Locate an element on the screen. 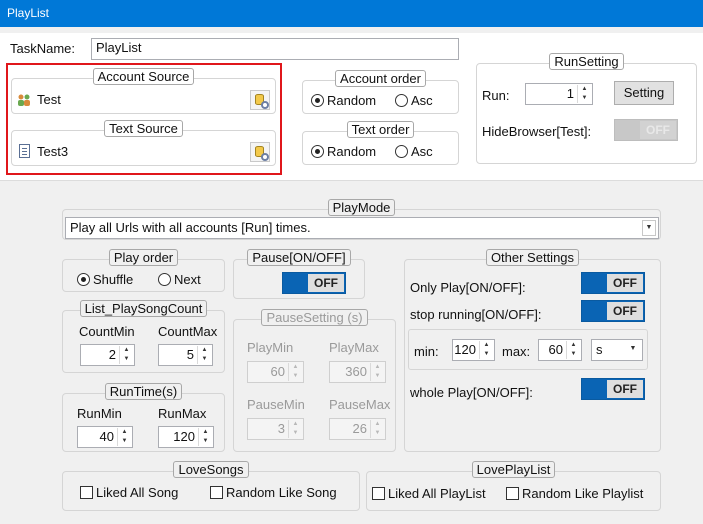 The width and height of the screenshot is (703, 524). count-max-label: CountMax is located at coordinates (188, 331).